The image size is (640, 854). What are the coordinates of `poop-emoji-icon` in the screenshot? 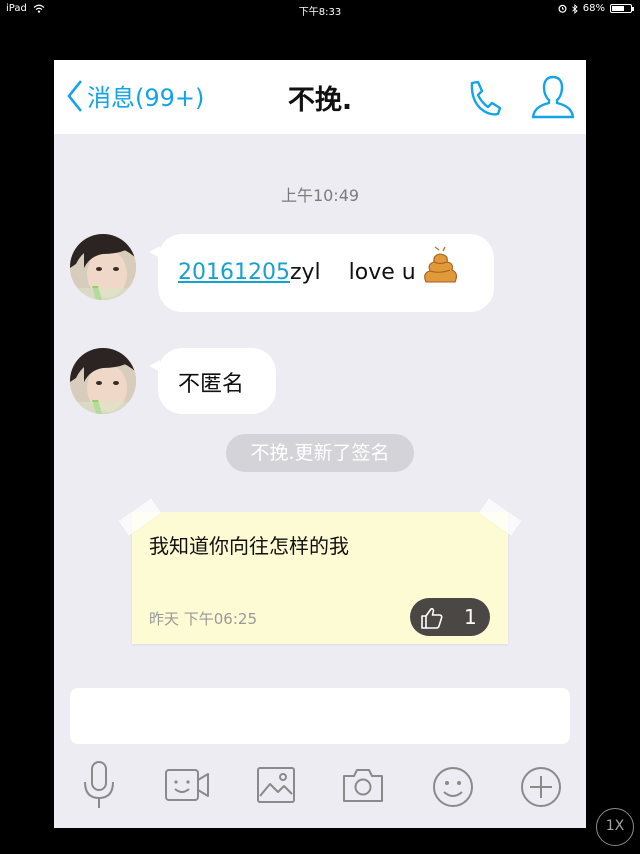 It's located at (440, 264).